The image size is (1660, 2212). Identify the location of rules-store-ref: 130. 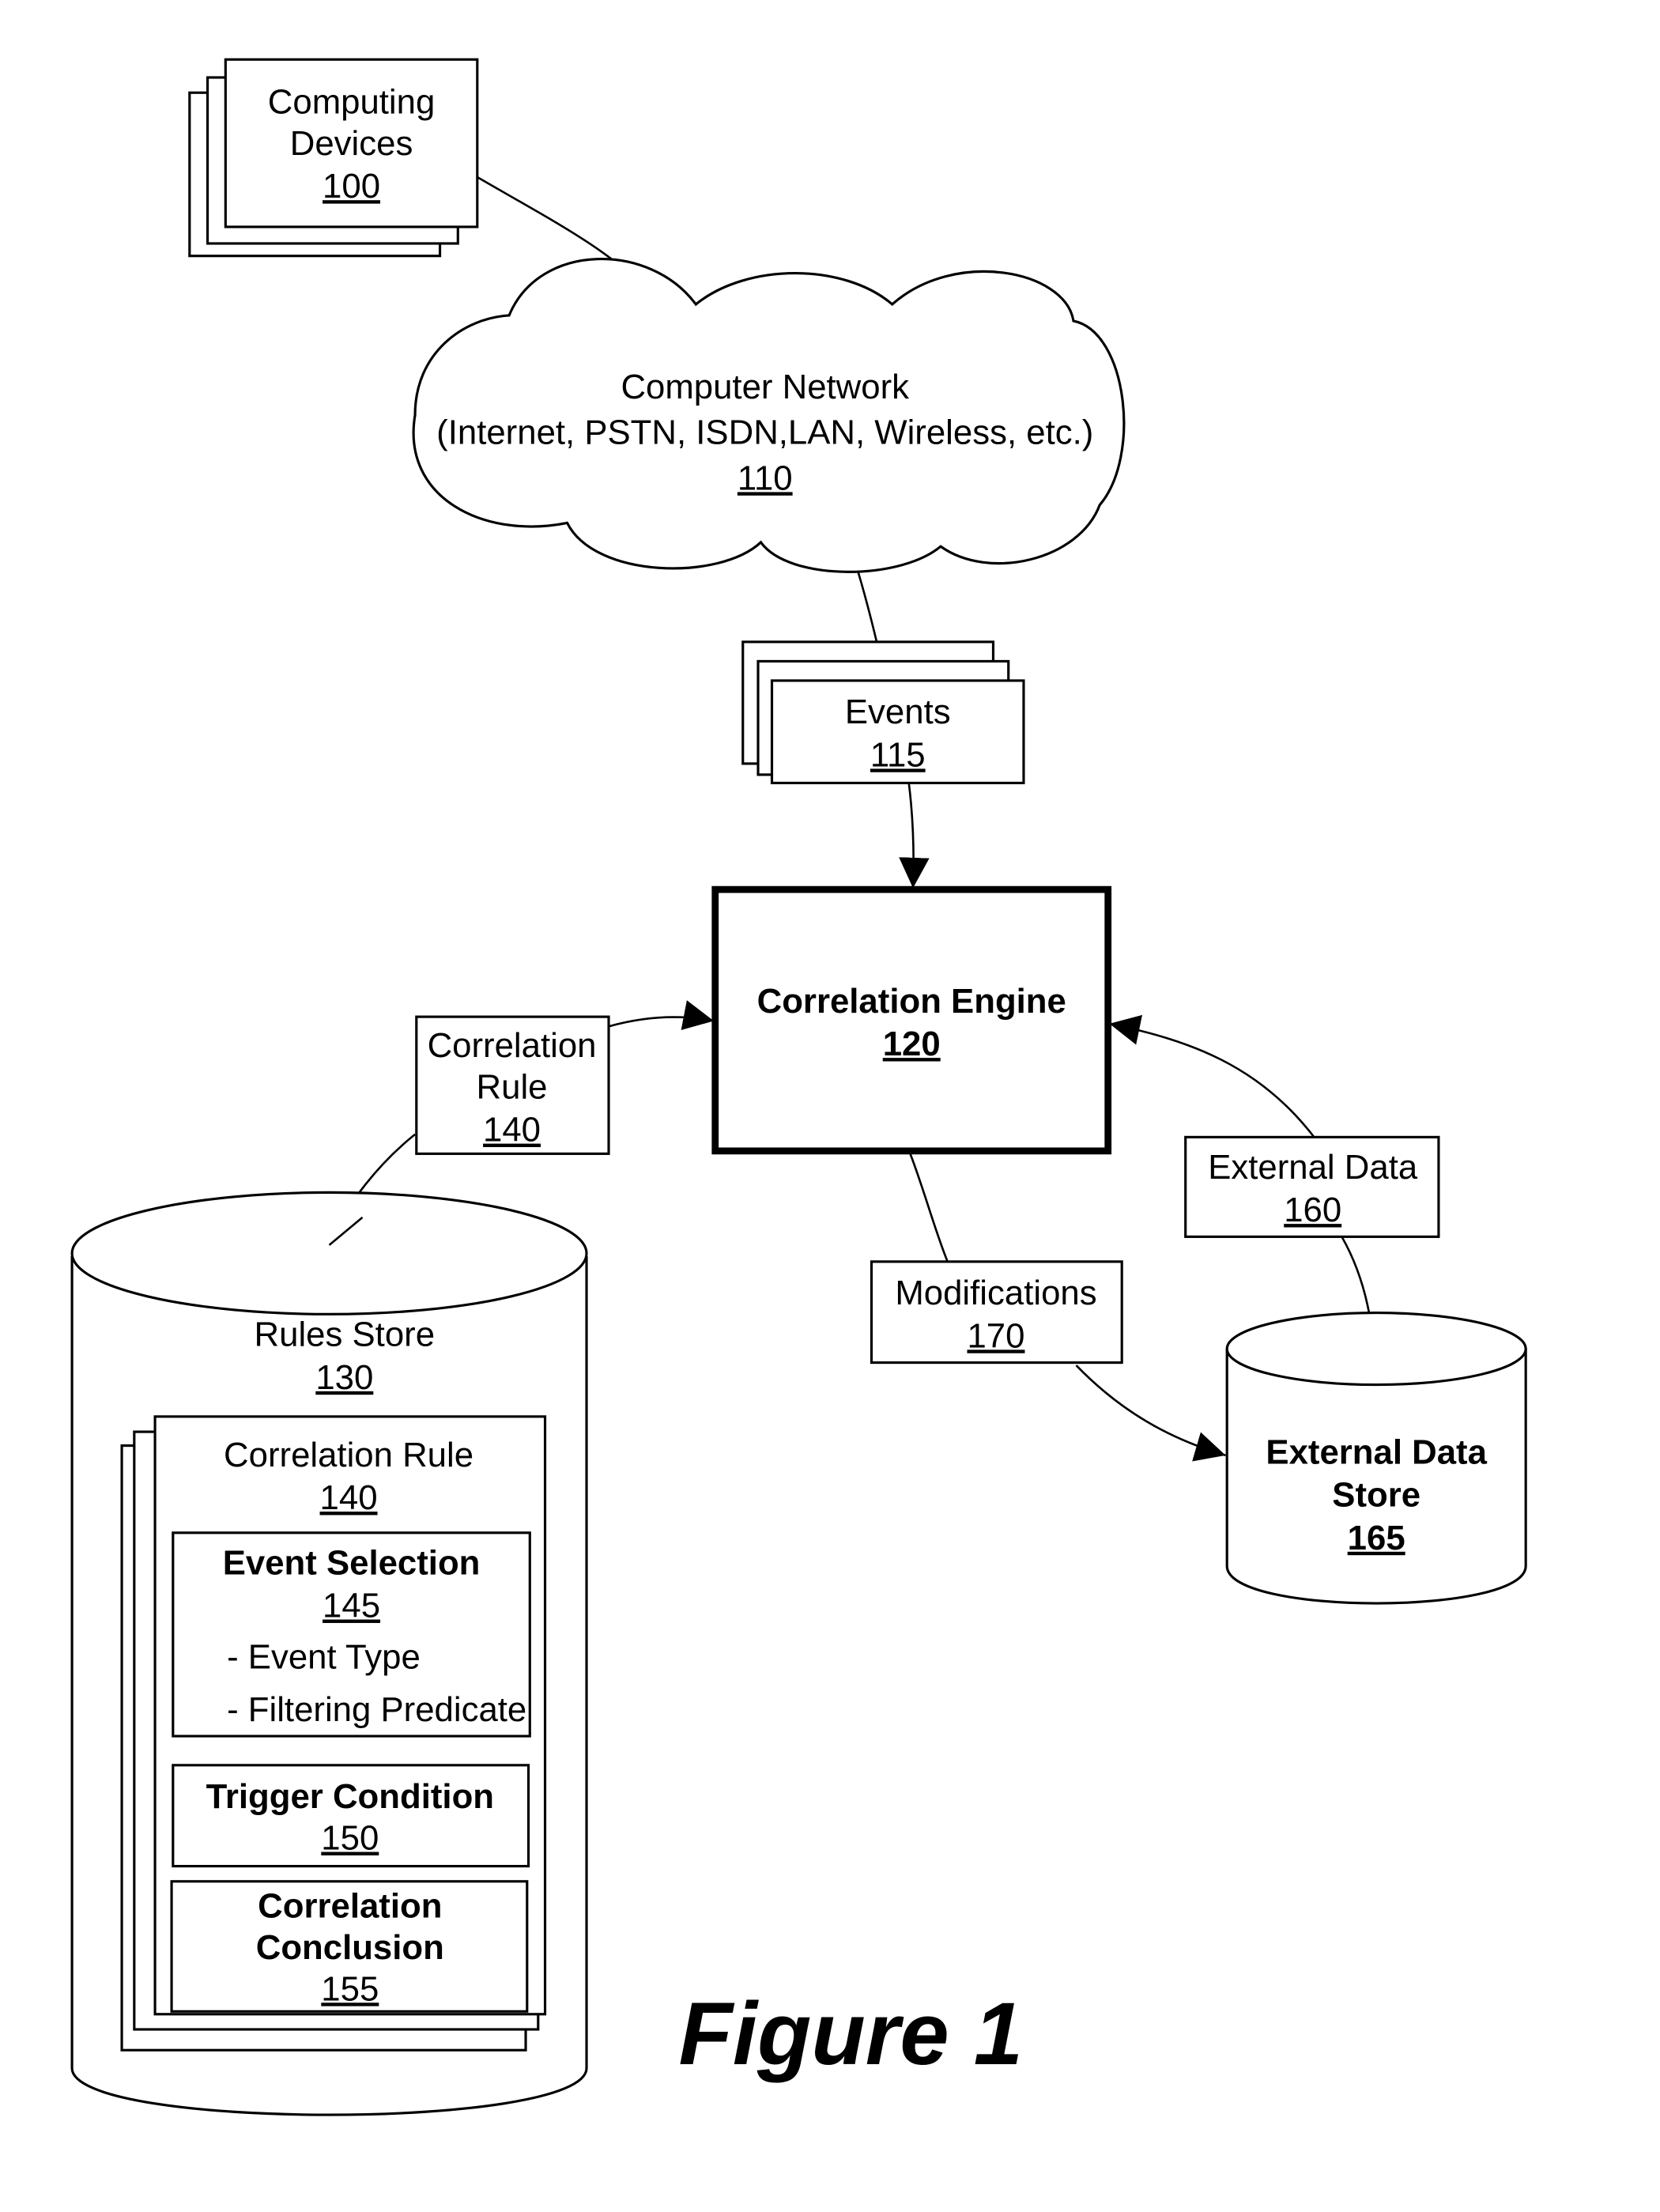
(344, 1377).